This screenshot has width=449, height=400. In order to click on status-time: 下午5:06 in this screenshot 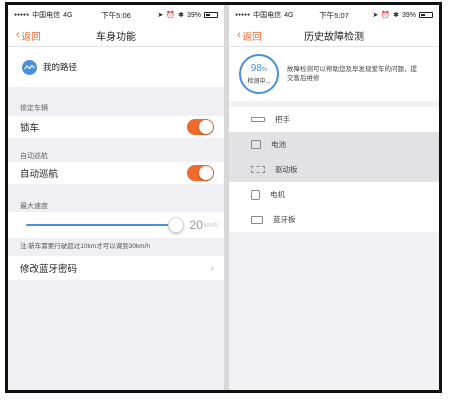, I will do `click(116, 15)`.